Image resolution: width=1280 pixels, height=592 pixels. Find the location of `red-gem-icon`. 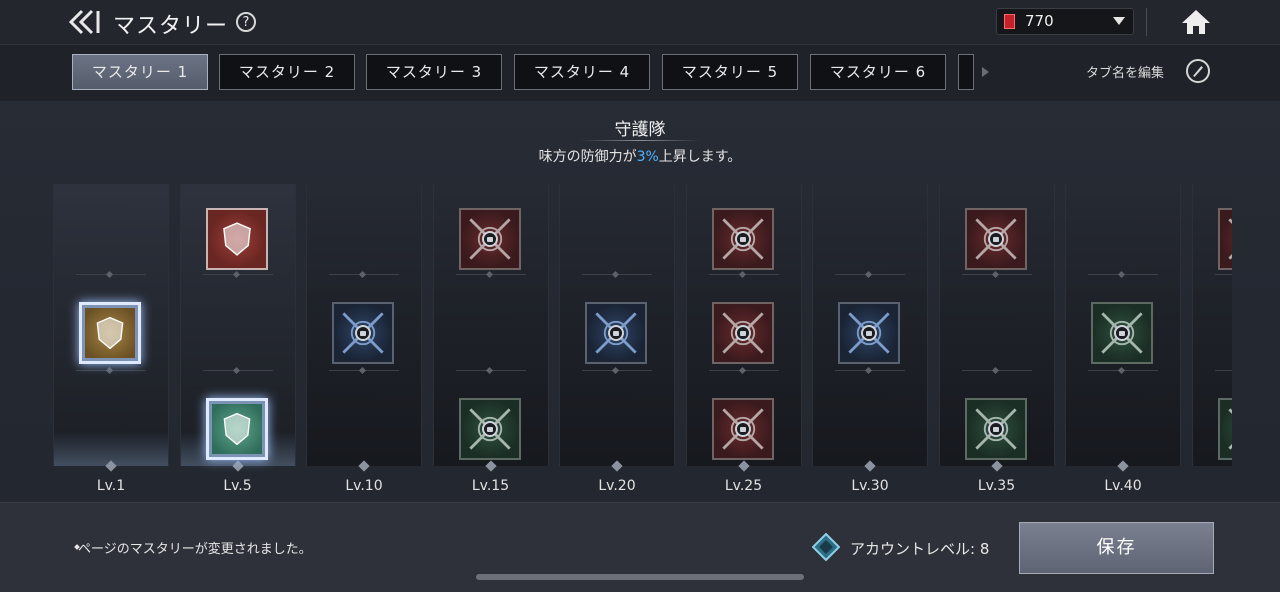

red-gem-icon is located at coordinates (1009, 21).